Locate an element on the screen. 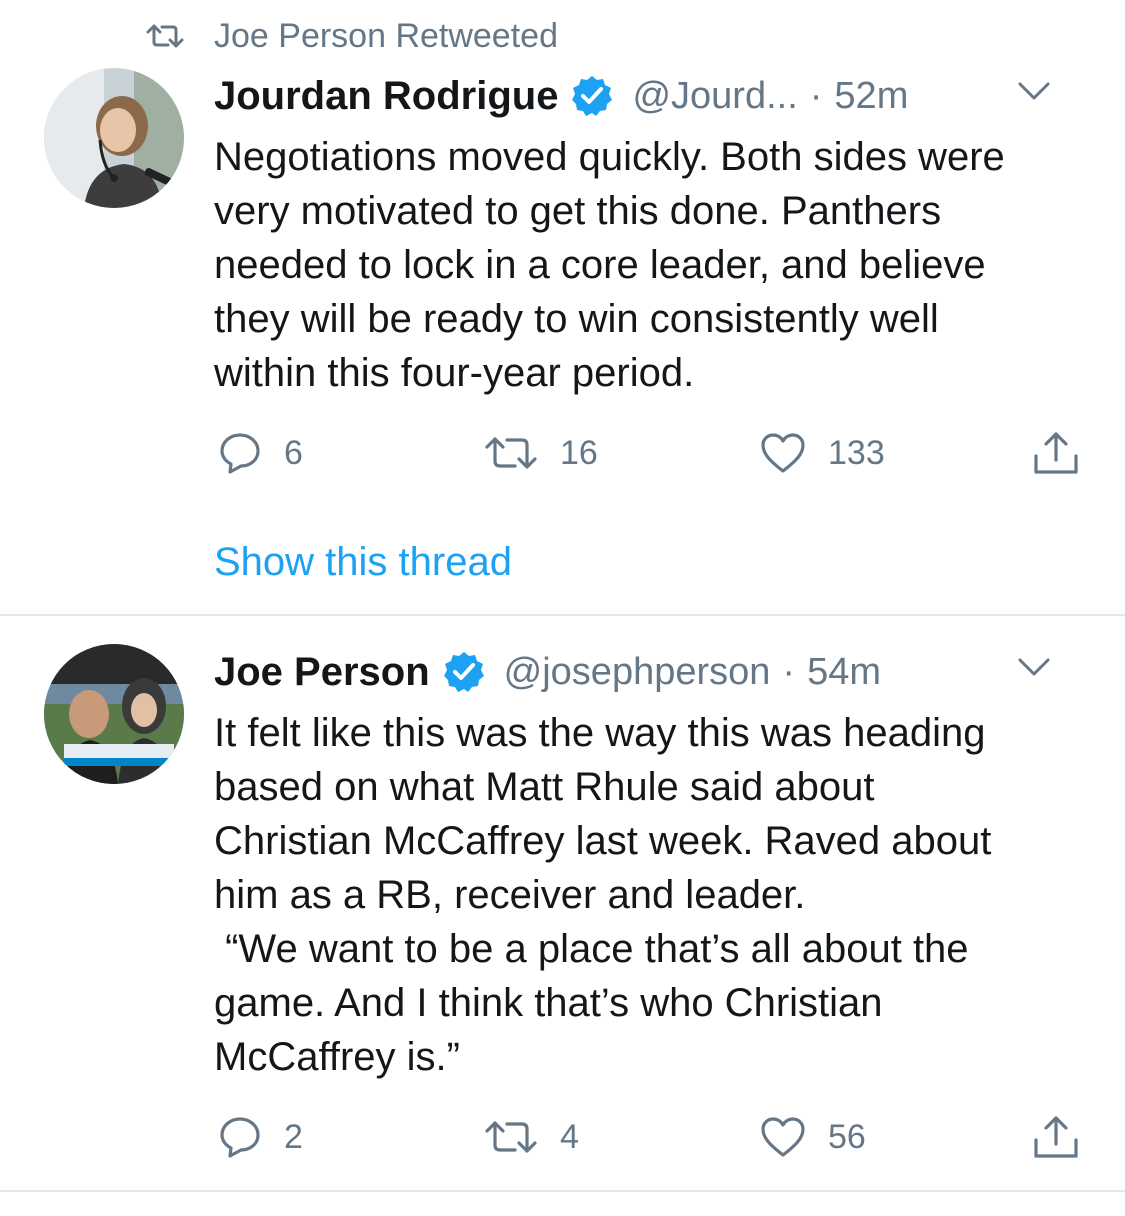  tweet-text-line: within this four-year period. is located at coordinates (454, 373).